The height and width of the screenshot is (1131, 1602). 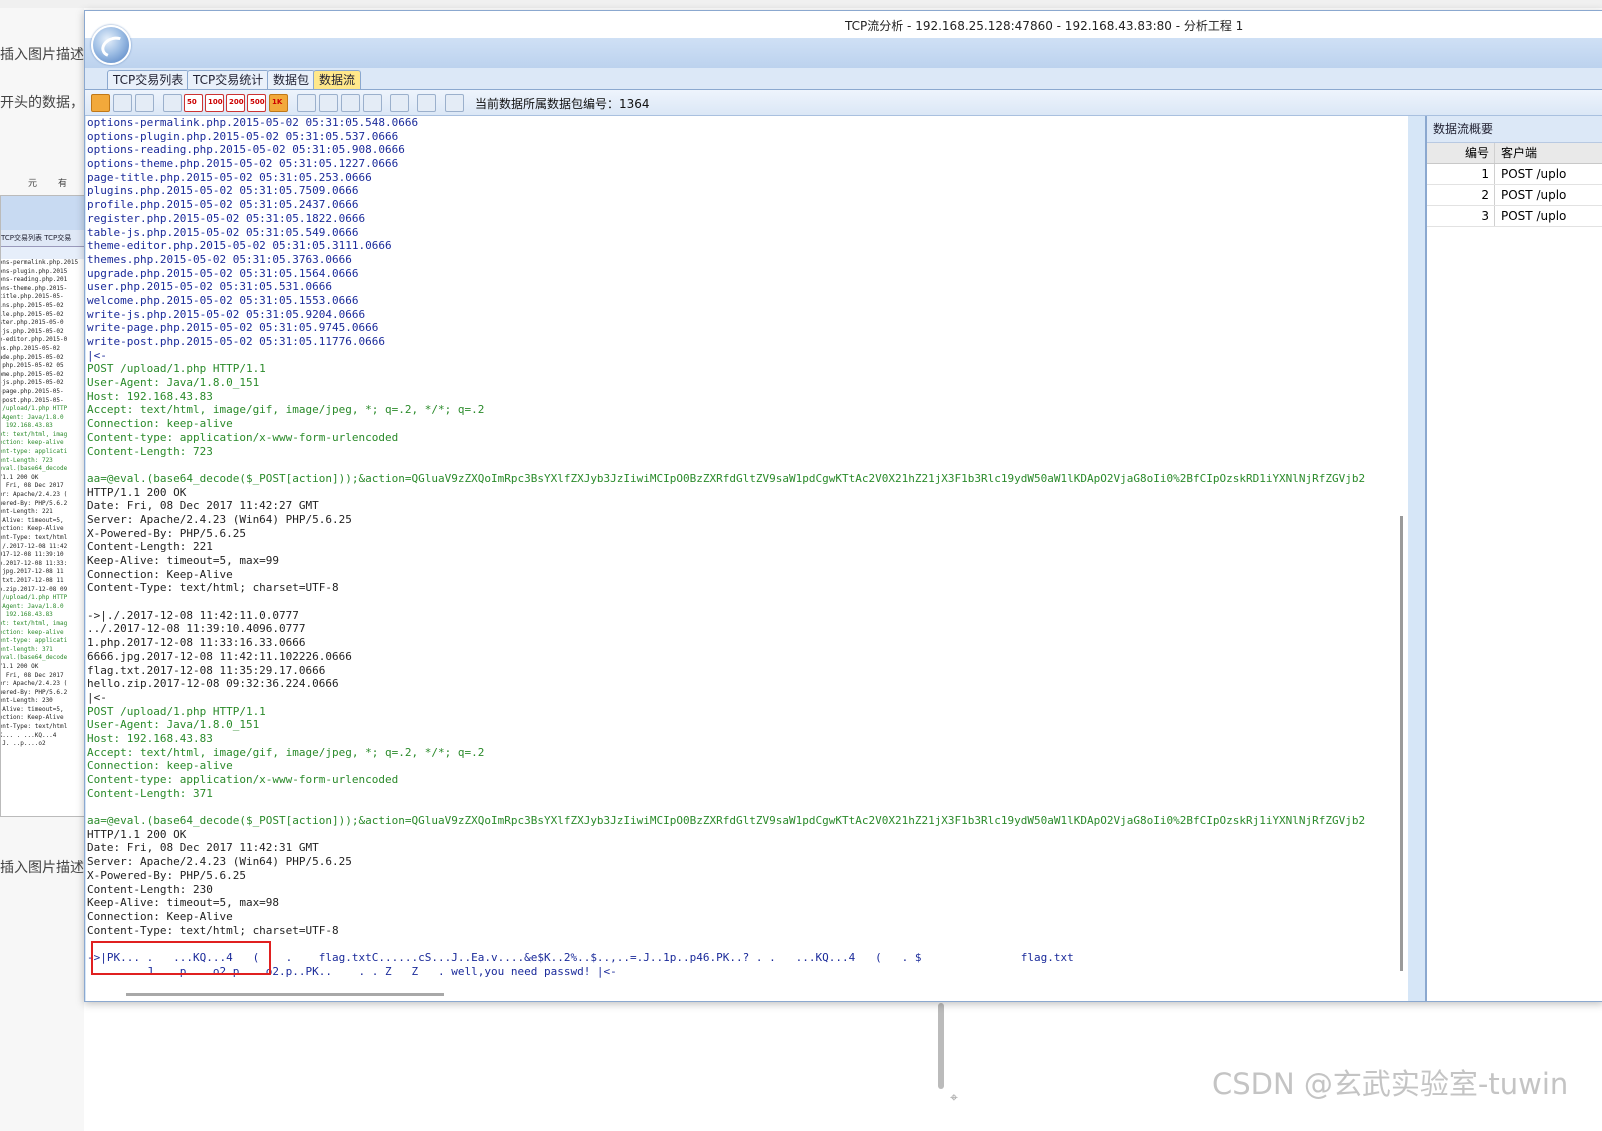 I want to click on thumbnail-header, so click(x=44, y=213).